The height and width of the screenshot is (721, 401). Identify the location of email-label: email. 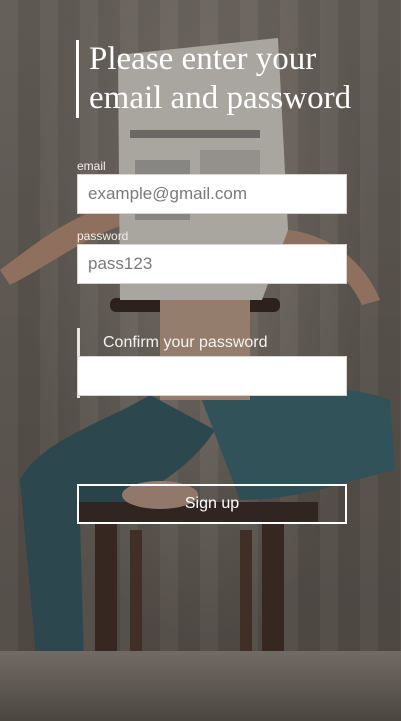
(91, 166).